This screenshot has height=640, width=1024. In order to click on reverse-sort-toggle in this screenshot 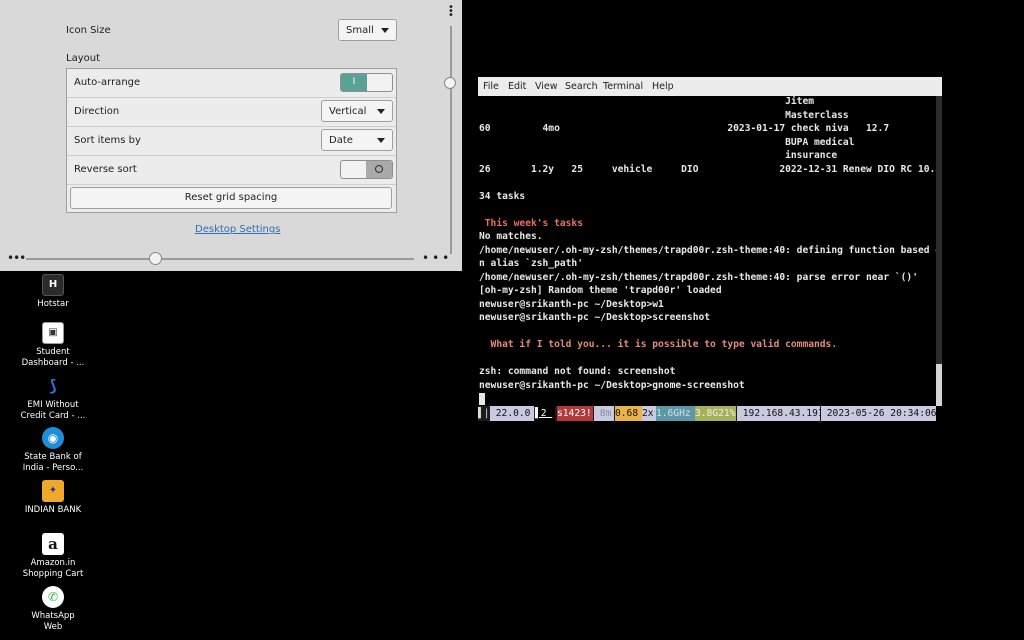, I will do `click(366, 169)`.